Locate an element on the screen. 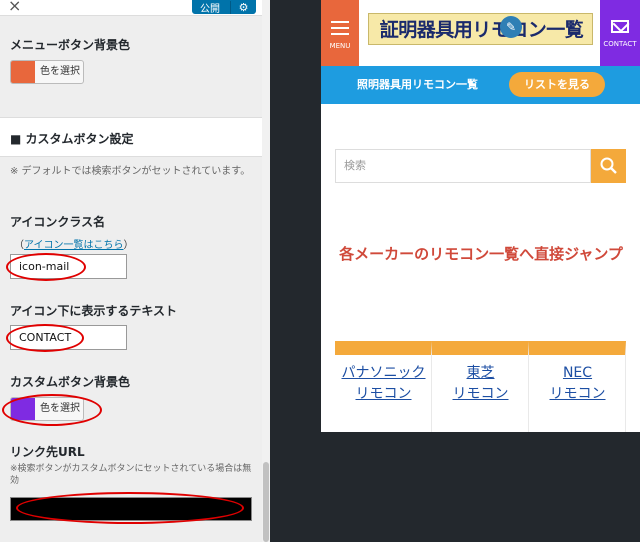 This screenshot has height=542, width=640. icon-text-label: アイコン下に表示するテキスト is located at coordinates (94, 311).